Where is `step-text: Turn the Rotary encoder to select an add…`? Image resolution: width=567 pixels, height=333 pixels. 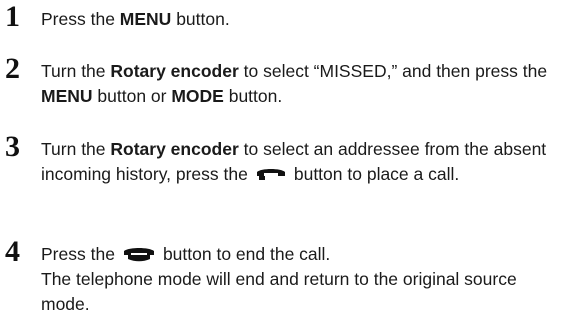 step-text: Turn the Rotary encoder to select an add… is located at coordinates (301, 162).